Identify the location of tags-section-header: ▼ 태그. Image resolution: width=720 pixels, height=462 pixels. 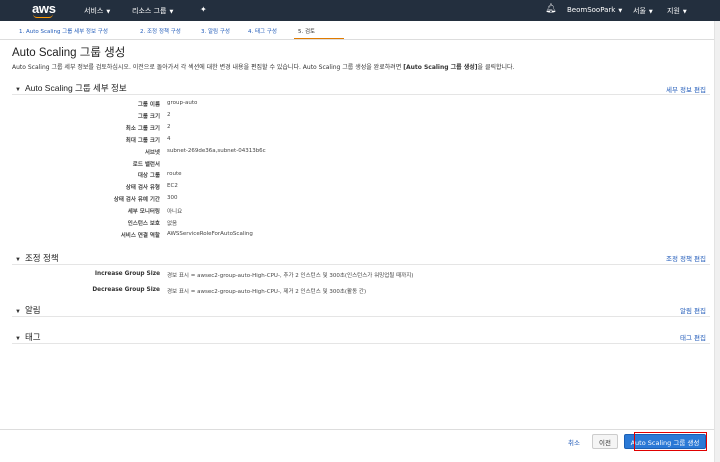
(28, 337).